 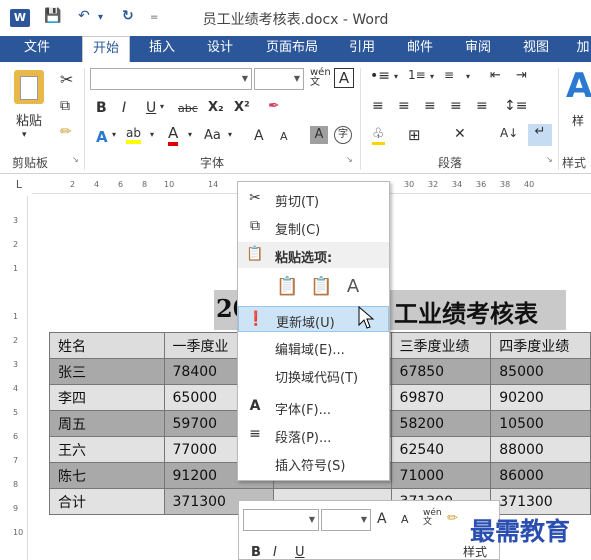 I want to click on underline-button: U, so click(x=151, y=108).